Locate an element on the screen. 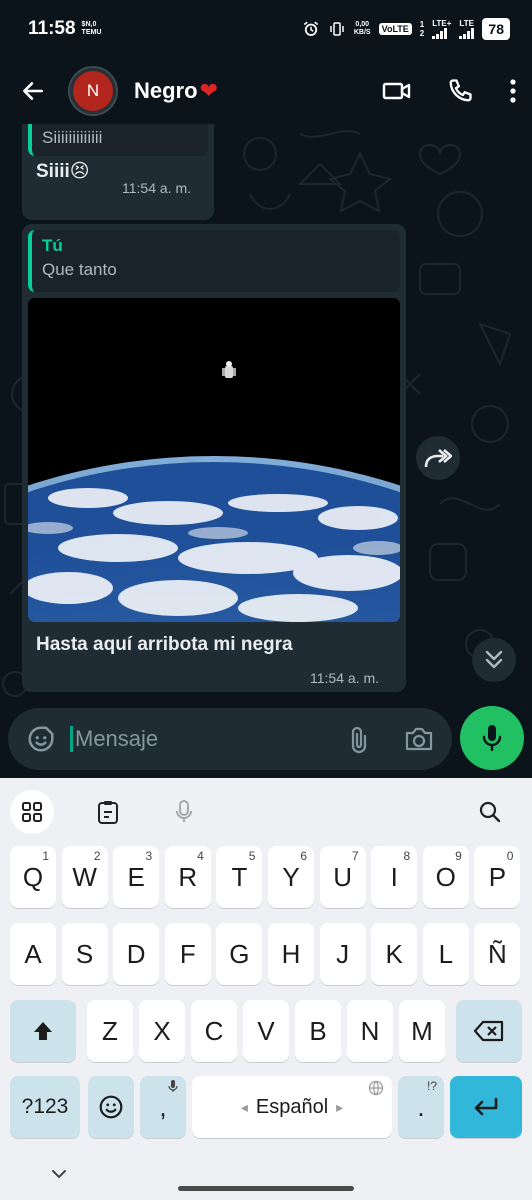 This screenshot has height=1200, width=532. enter-icon is located at coordinates (486, 1106).